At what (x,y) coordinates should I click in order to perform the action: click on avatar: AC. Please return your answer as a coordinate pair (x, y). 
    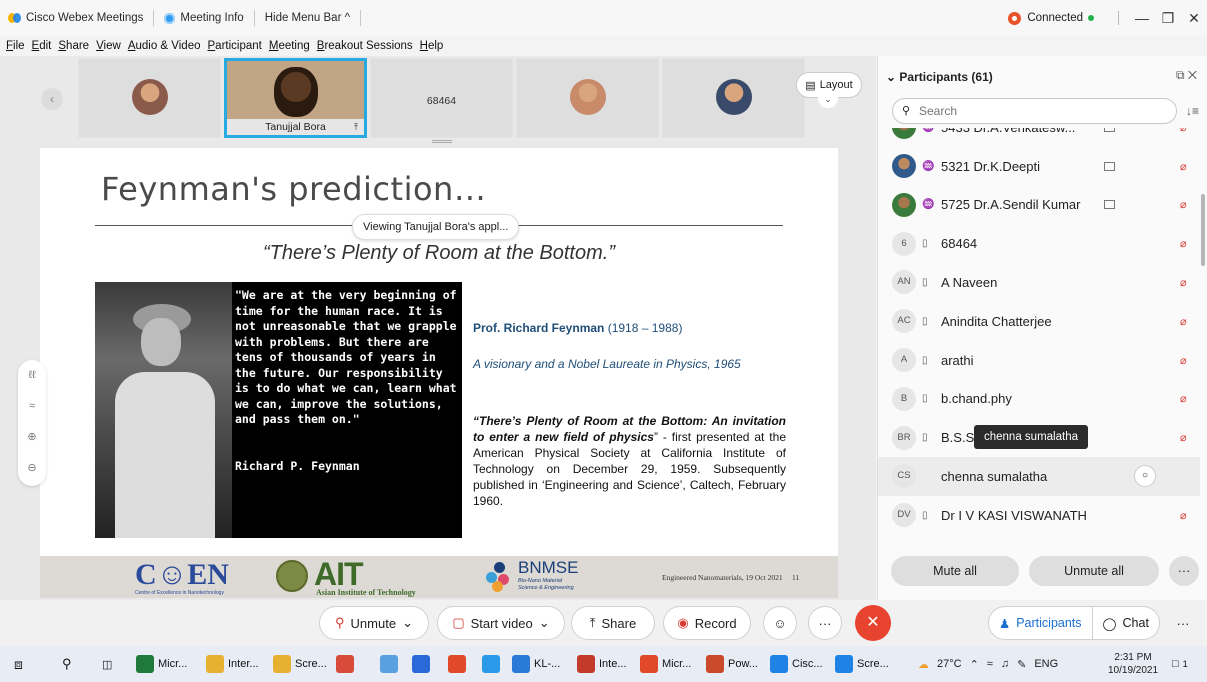
    Looking at the image, I should click on (904, 321).